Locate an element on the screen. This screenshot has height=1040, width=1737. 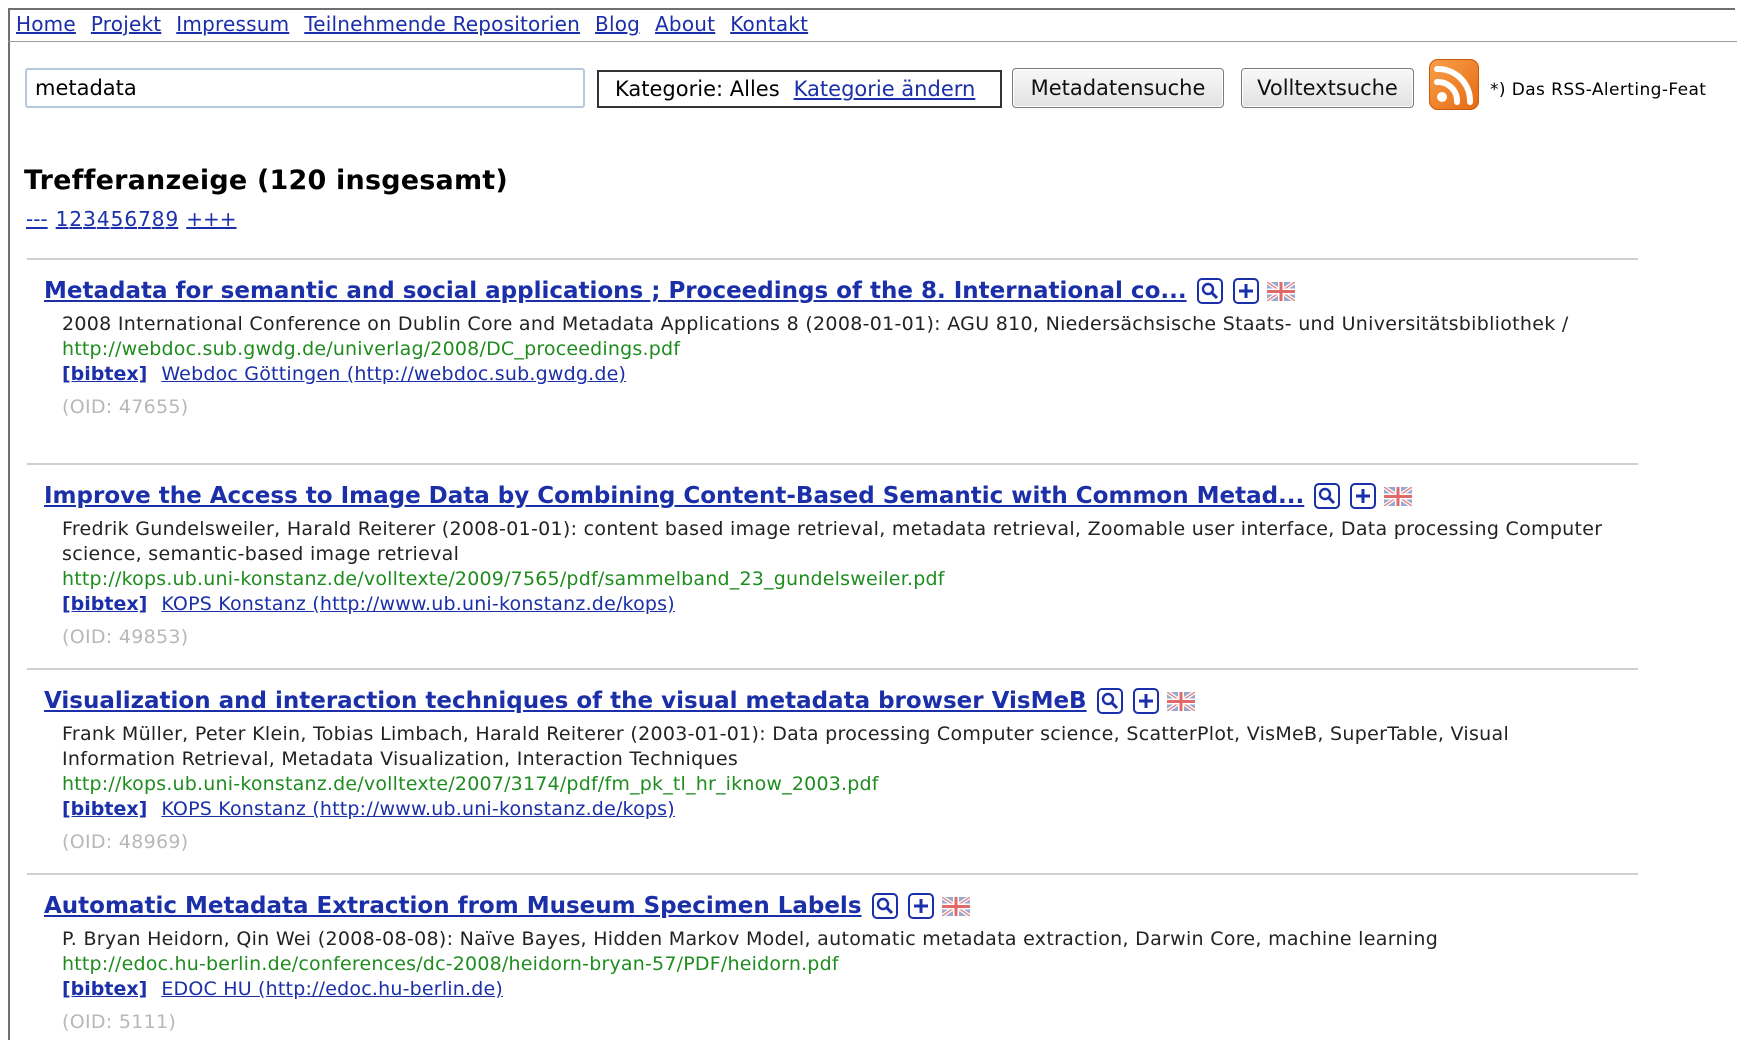
pagination-page-5: 5 is located at coordinates (117, 219).